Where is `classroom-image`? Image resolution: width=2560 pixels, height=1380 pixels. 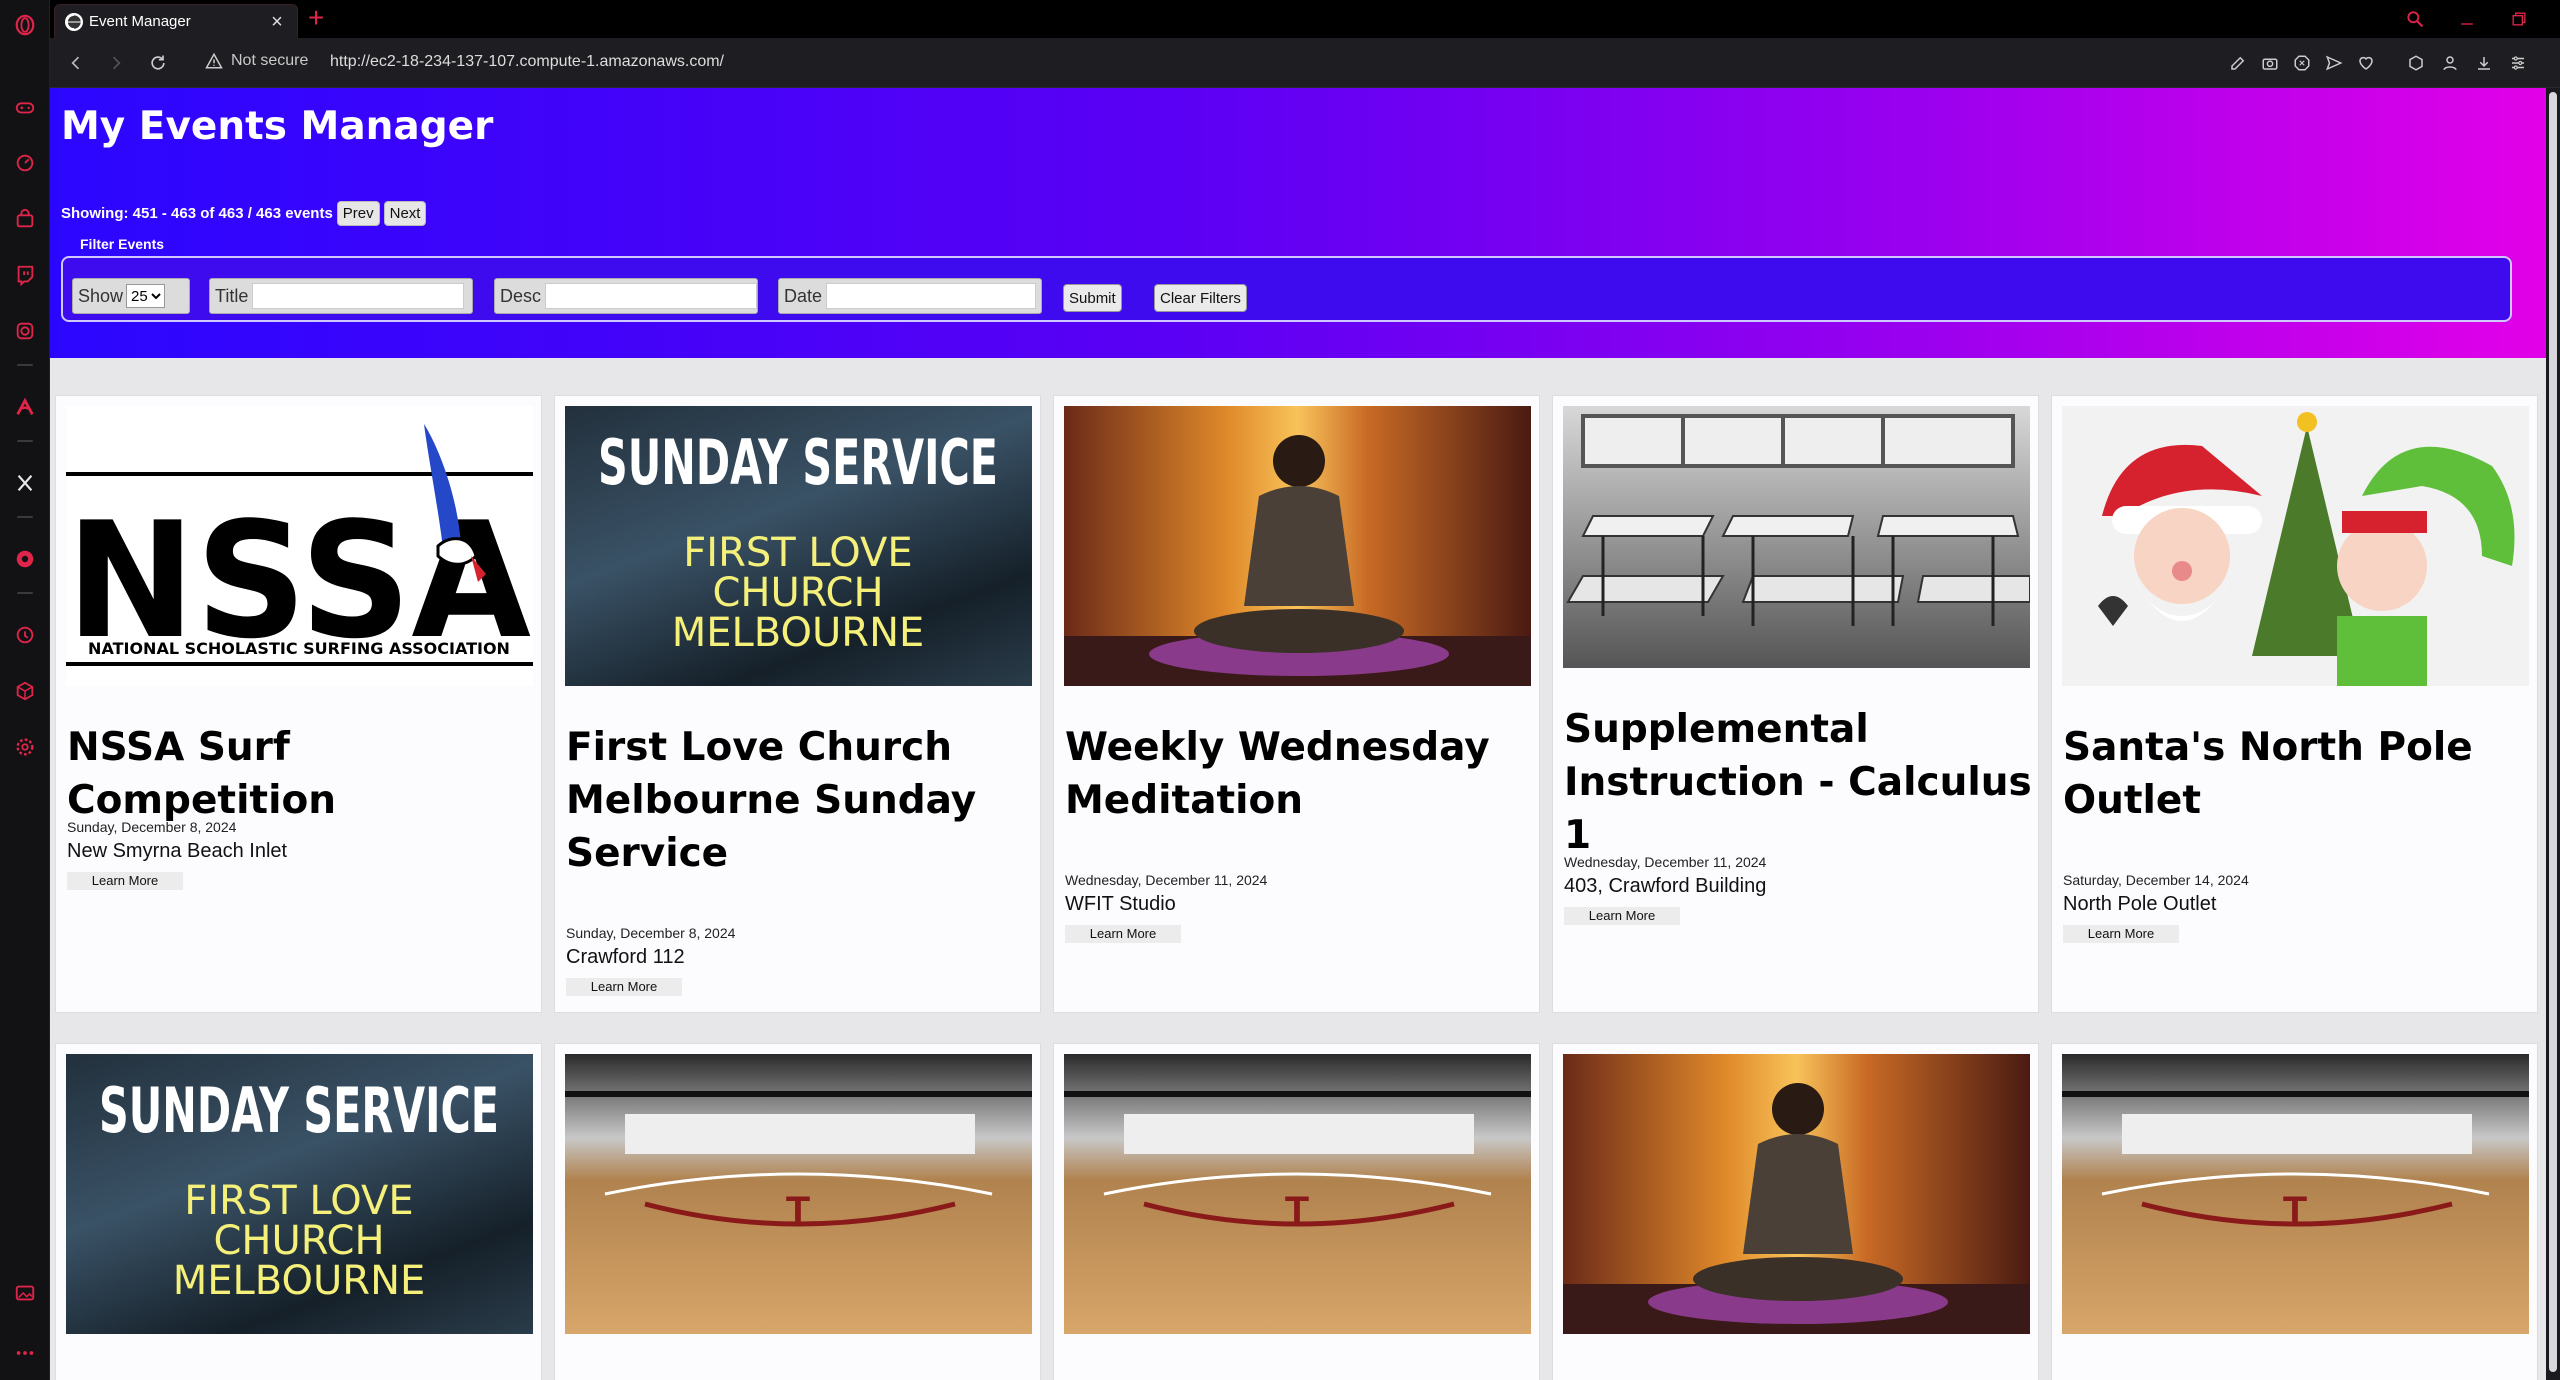
classroom-image is located at coordinates (1796, 537).